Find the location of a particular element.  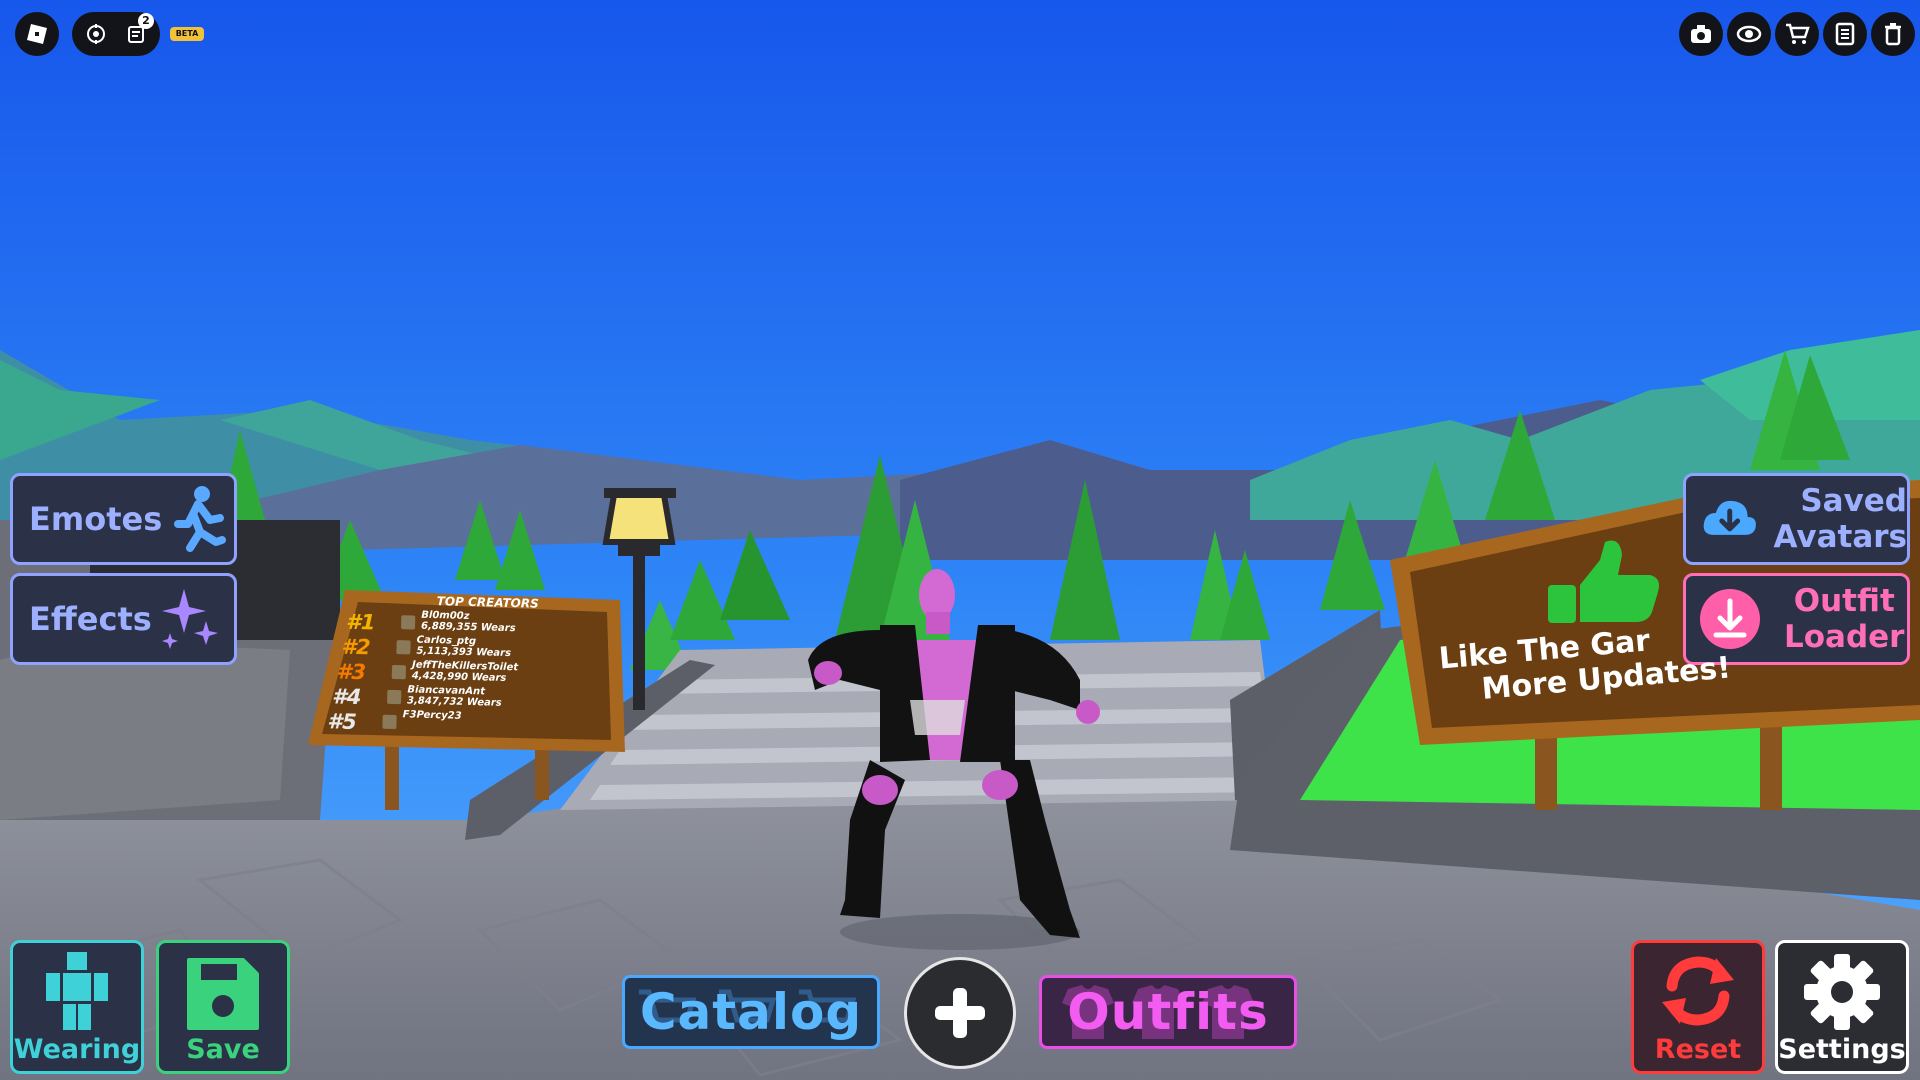

sparkles-icon is located at coordinates (189, 619).